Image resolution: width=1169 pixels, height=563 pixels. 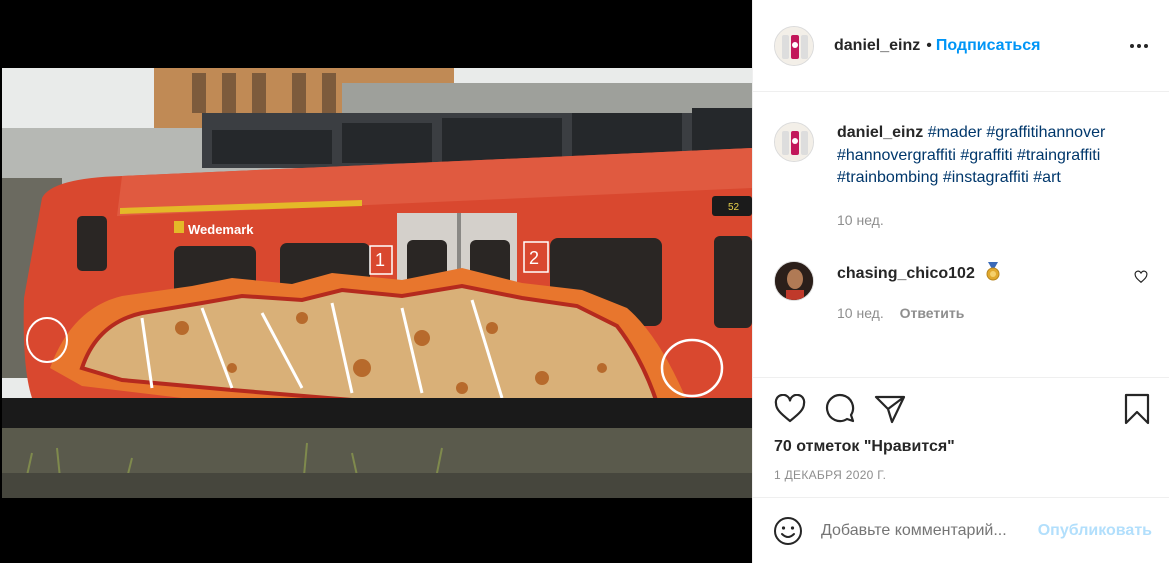 What do you see at coordinates (1139, 45) in the screenshot?
I see `more-options-icon` at bounding box center [1139, 45].